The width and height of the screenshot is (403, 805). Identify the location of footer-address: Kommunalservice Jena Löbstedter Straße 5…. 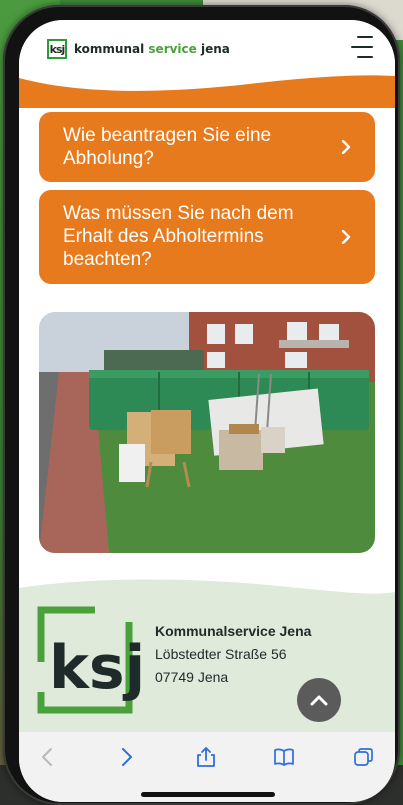
(233, 654).